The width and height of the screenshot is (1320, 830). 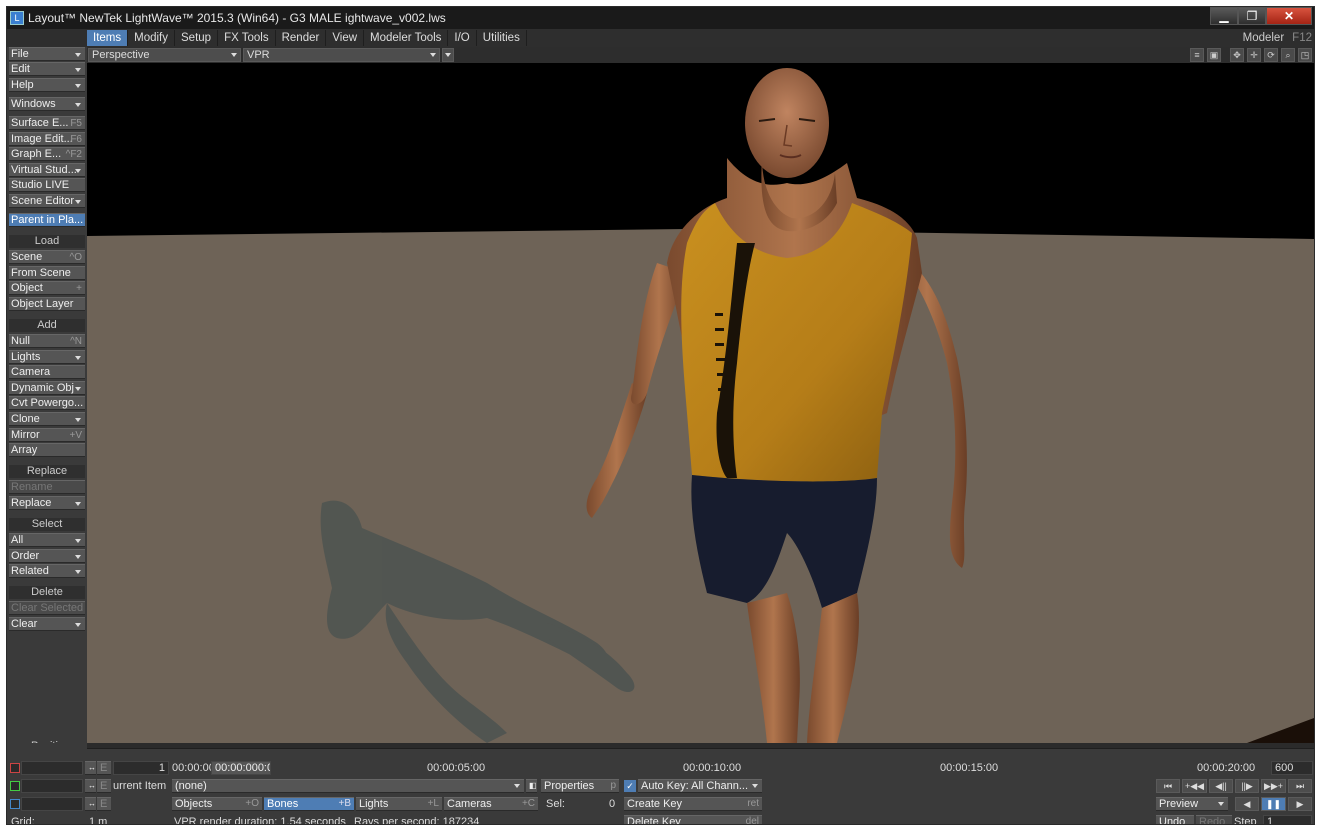 I want to click on graph-editor-button: Graph E... ^F2, so click(x=47, y=154).